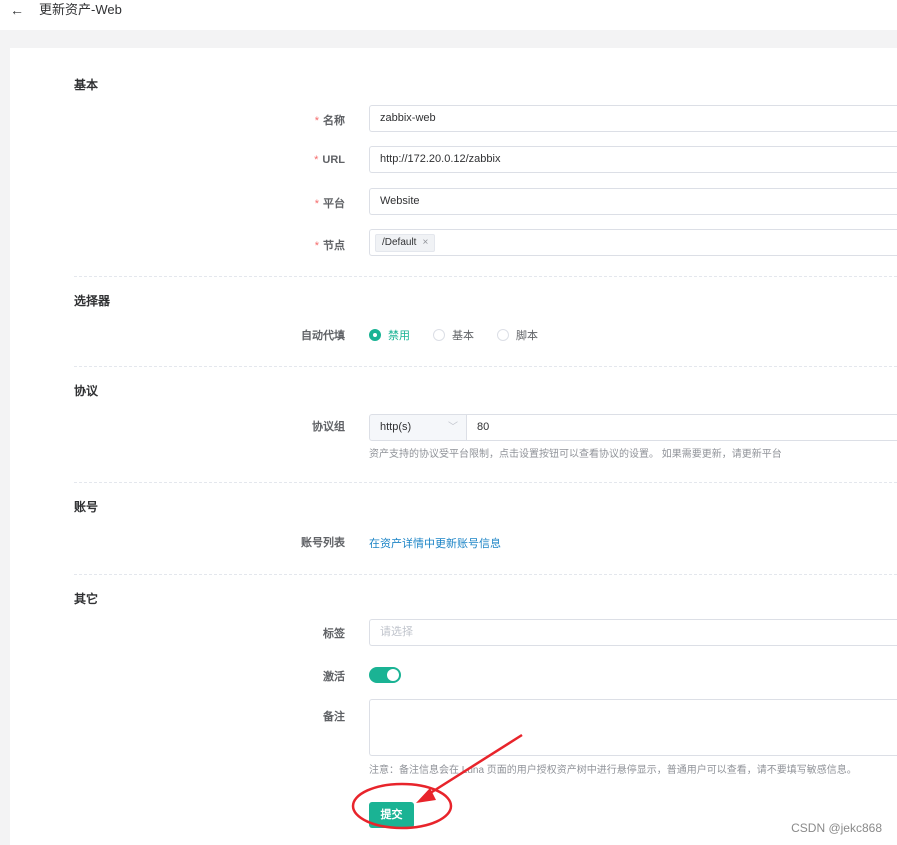 This screenshot has width=897, height=845. Describe the element at coordinates (334, 634) in the screenshot. I see `labels-label: 标签` at that location.